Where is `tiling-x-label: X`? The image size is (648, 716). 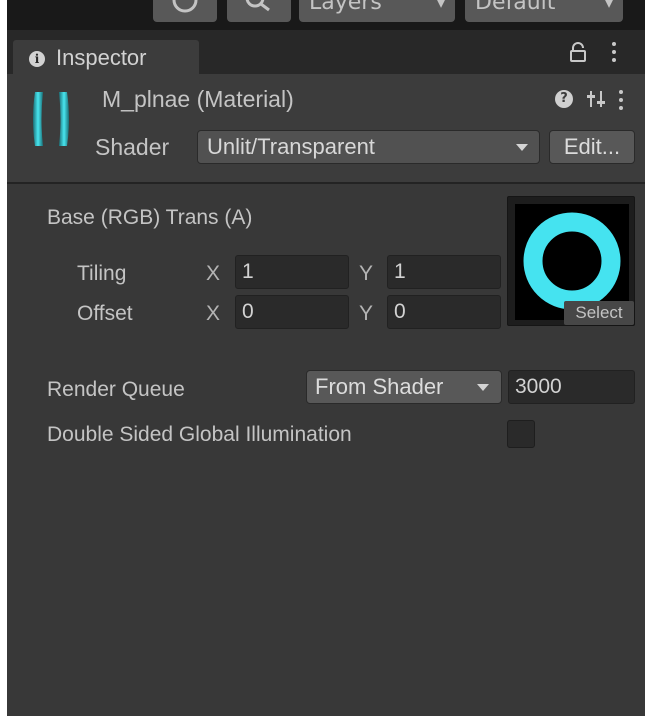 tiling-x-label: X is located at coordinates (213, 273).